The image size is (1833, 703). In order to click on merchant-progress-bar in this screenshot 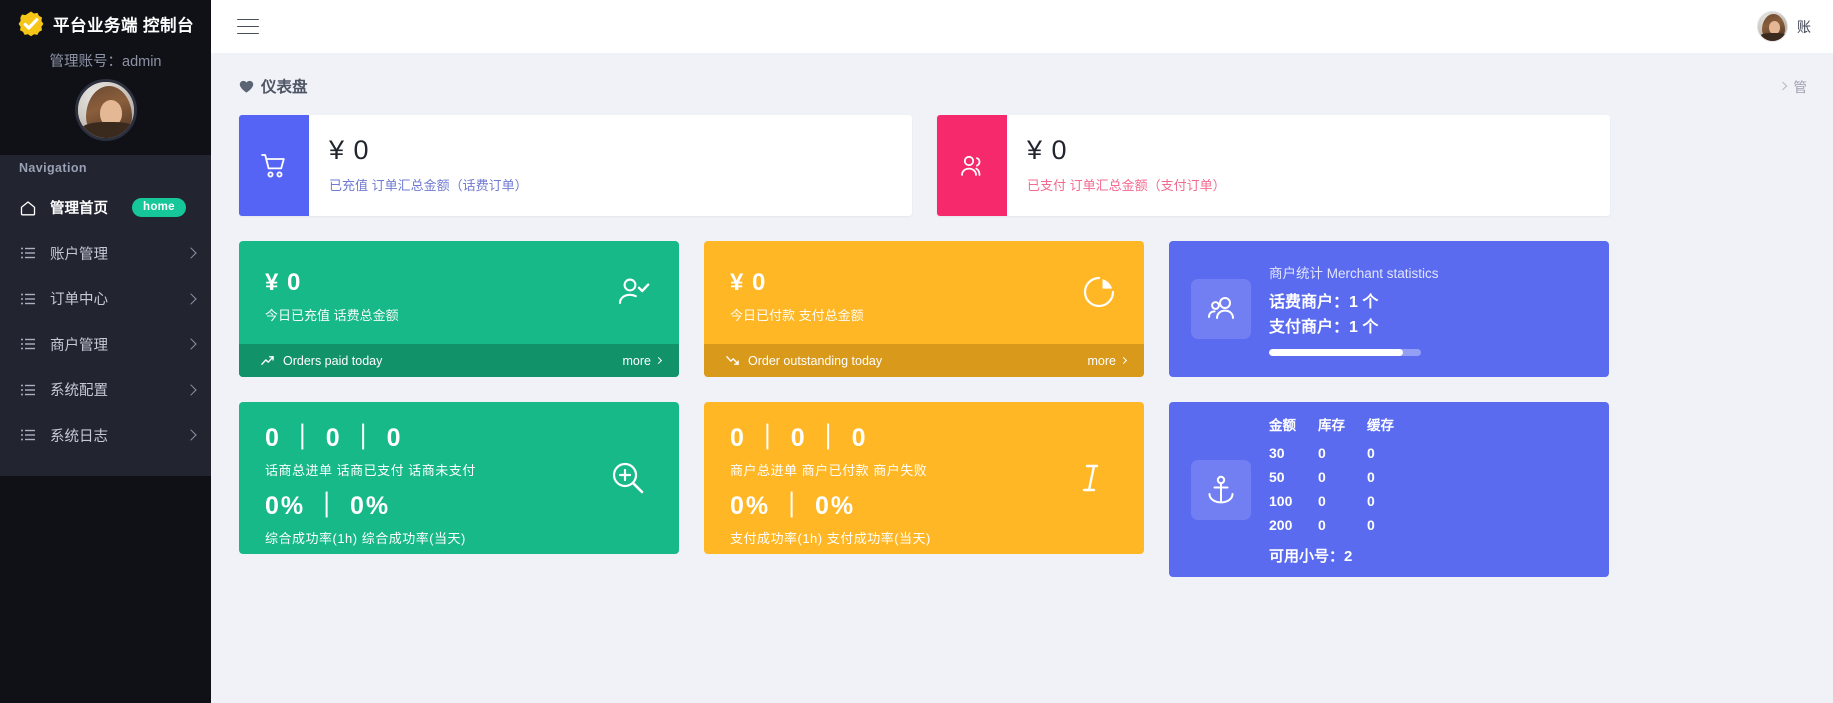, I will do `click(1345, 353)`.